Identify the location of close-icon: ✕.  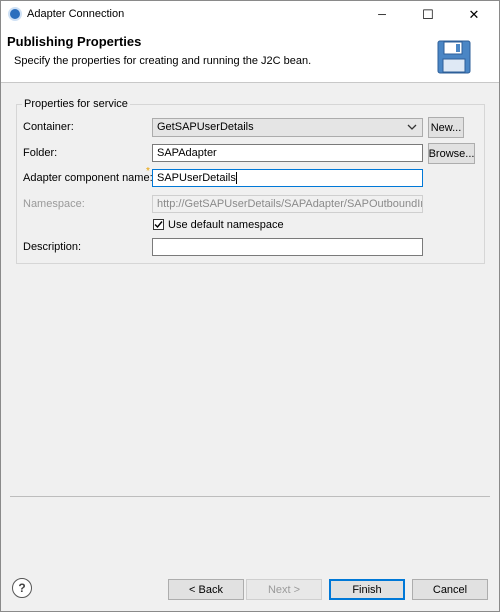
(474, 14).